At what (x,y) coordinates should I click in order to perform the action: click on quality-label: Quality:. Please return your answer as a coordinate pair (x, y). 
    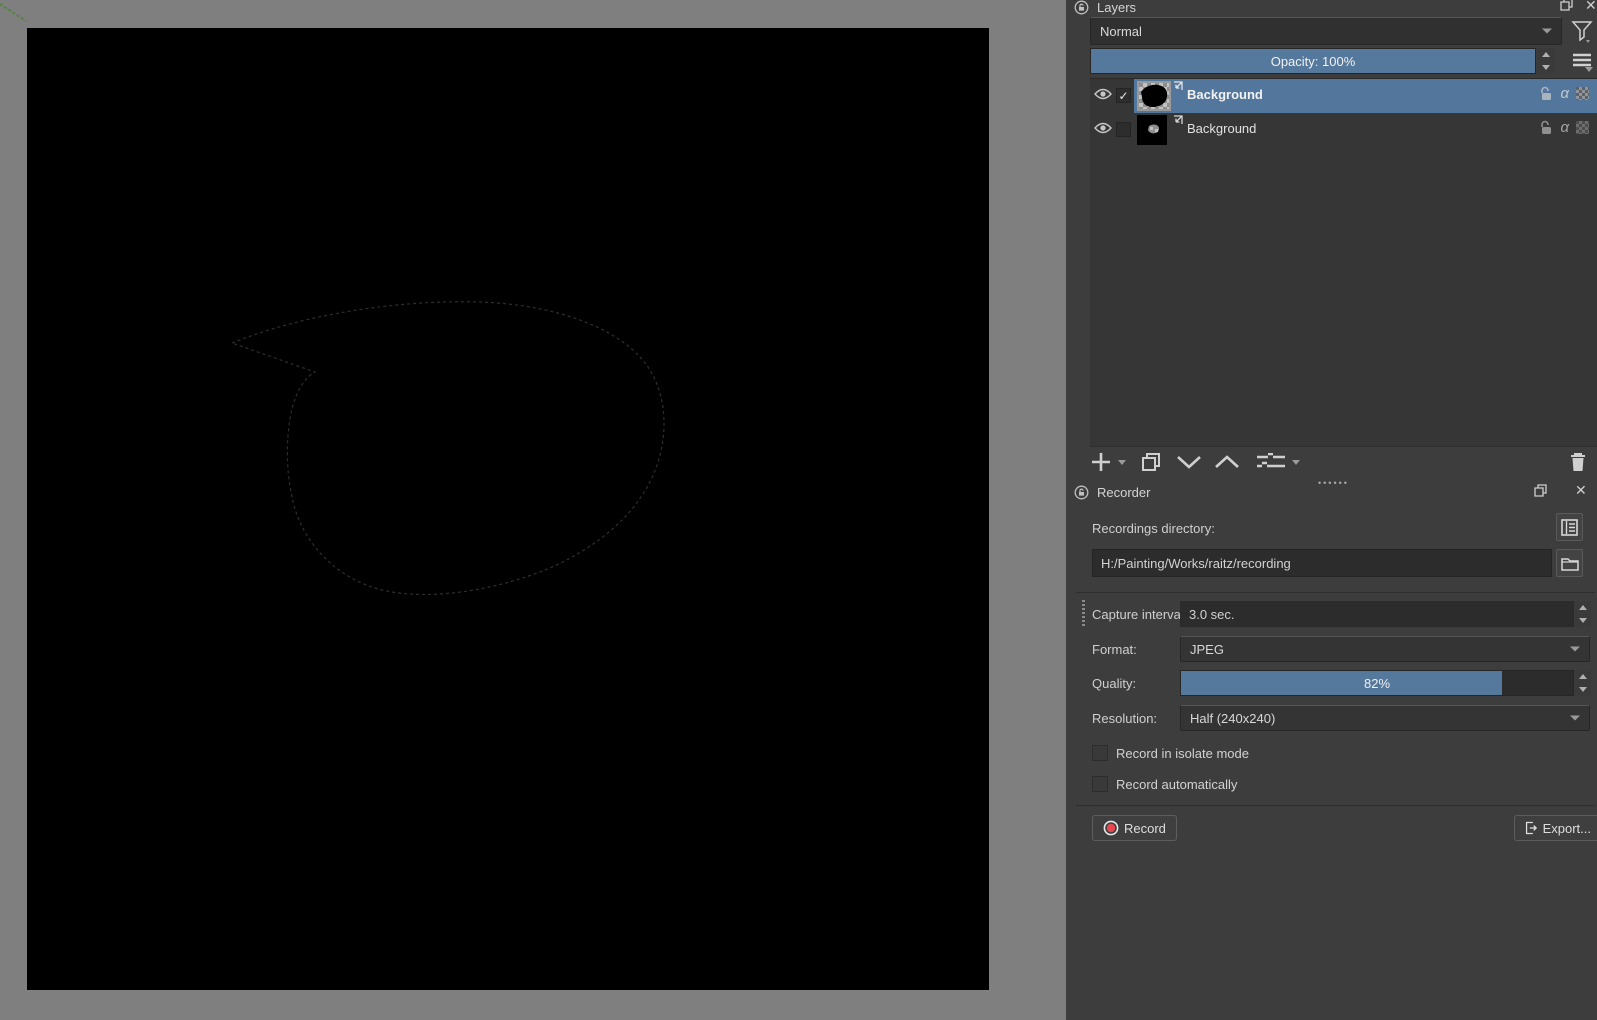
    Looking at the image, I should click on (1114, 683).